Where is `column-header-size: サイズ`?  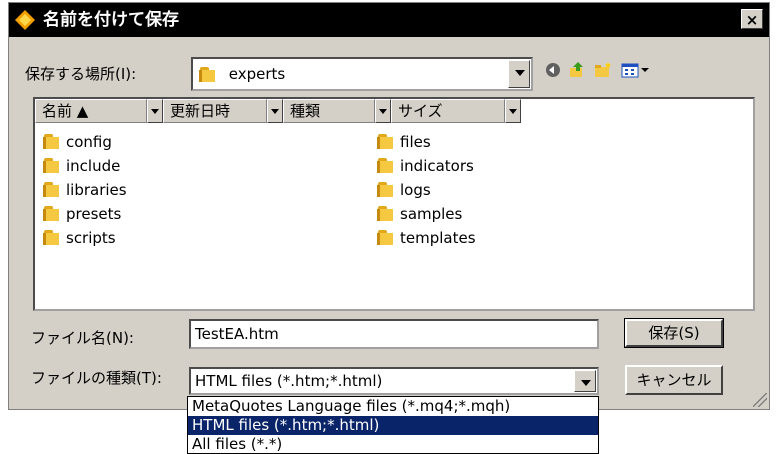
column-header-size: サイズ is located at coordinates (448, 111).